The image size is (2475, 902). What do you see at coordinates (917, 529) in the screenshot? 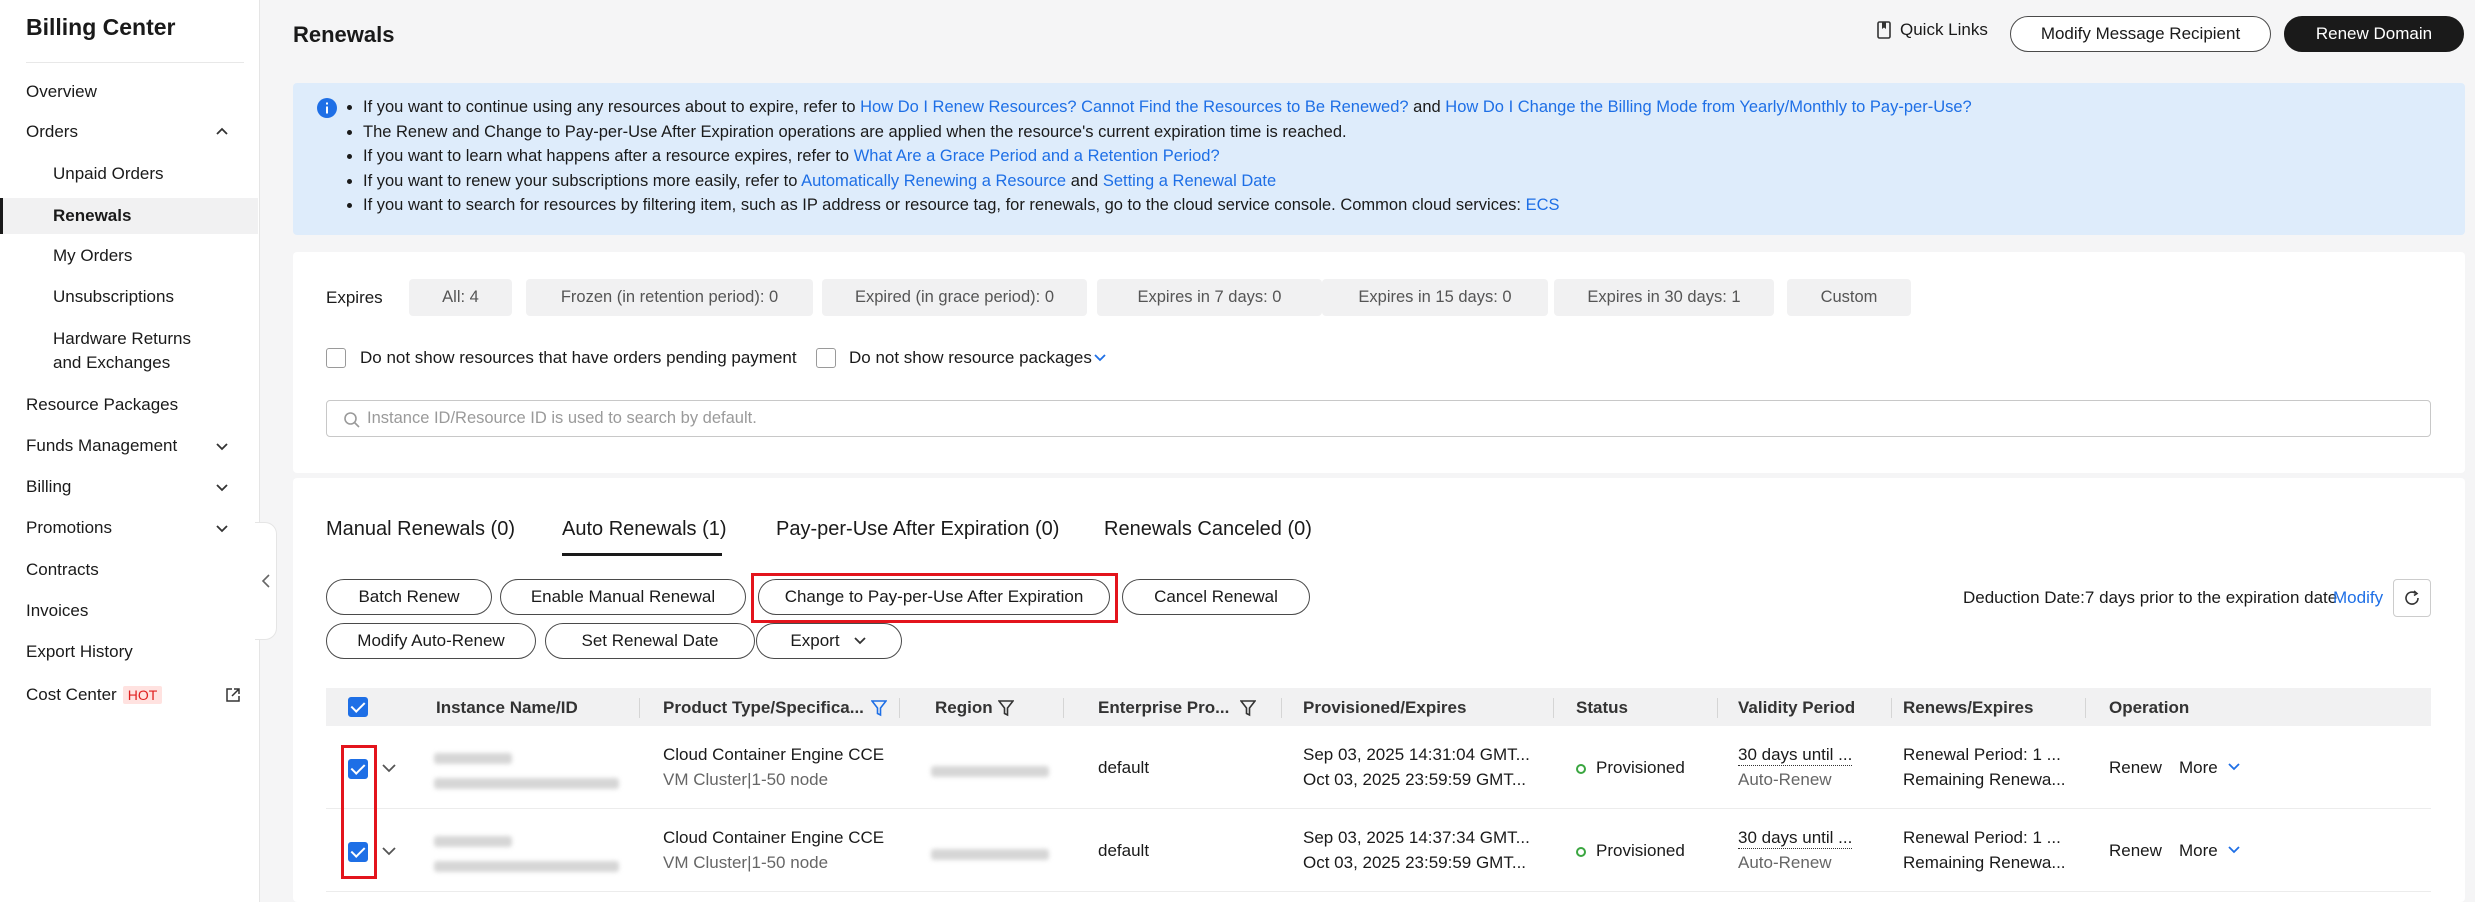
I see `tab-pay-per-use: Pay-per-Use After Expiration (0)` at bounding box center [917, 529].